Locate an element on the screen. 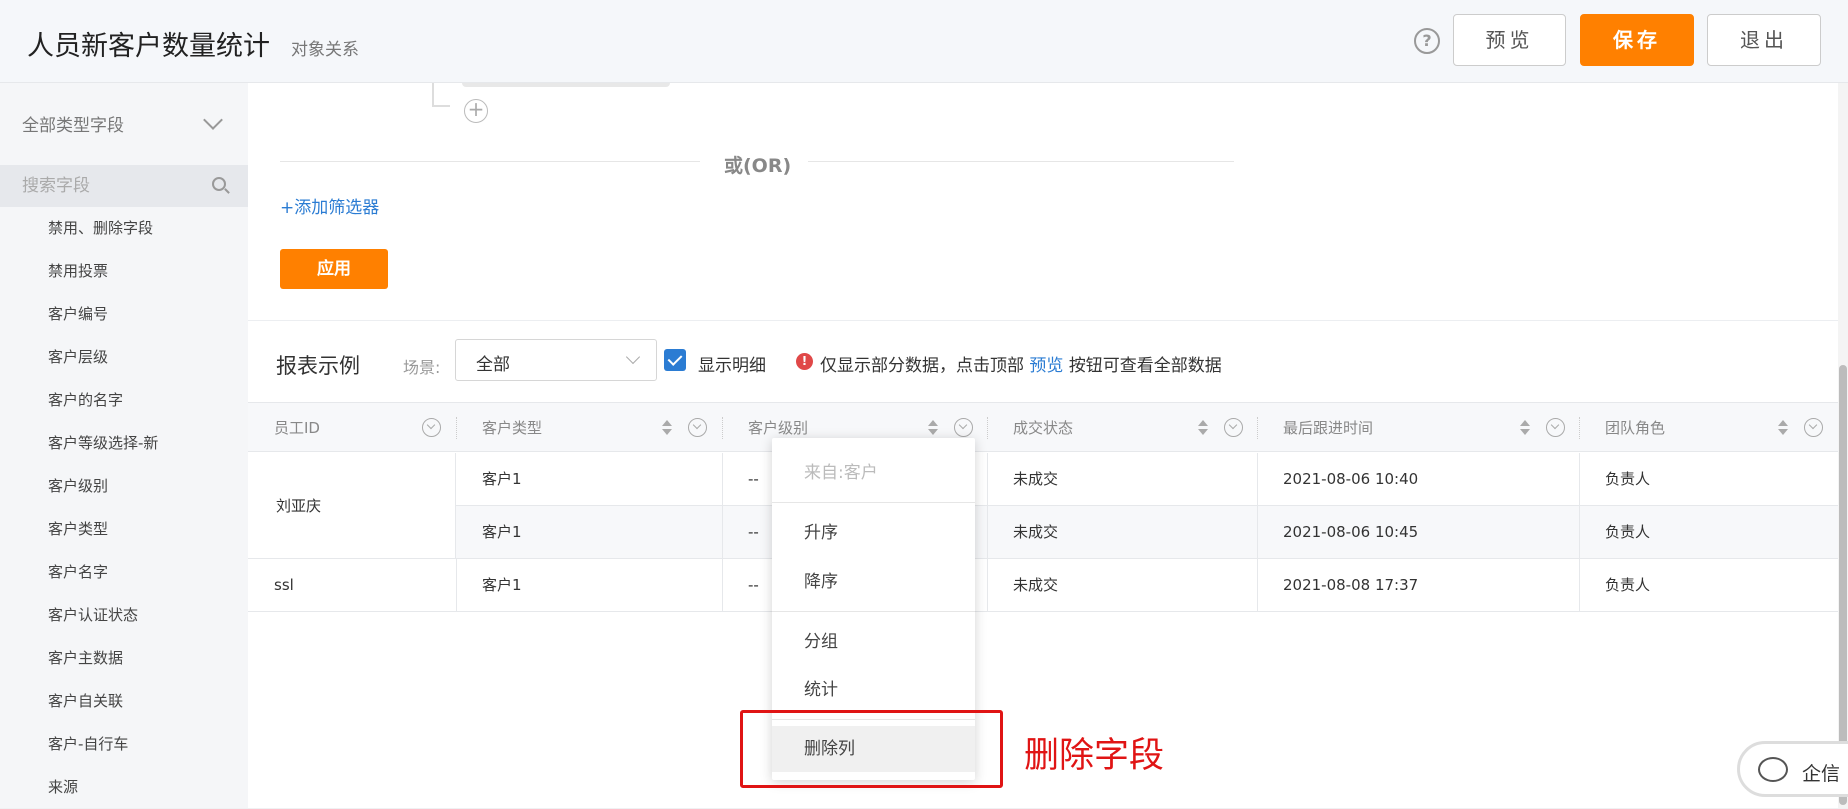  cell-employee-id: ssl is located at coordinates (284, 585).